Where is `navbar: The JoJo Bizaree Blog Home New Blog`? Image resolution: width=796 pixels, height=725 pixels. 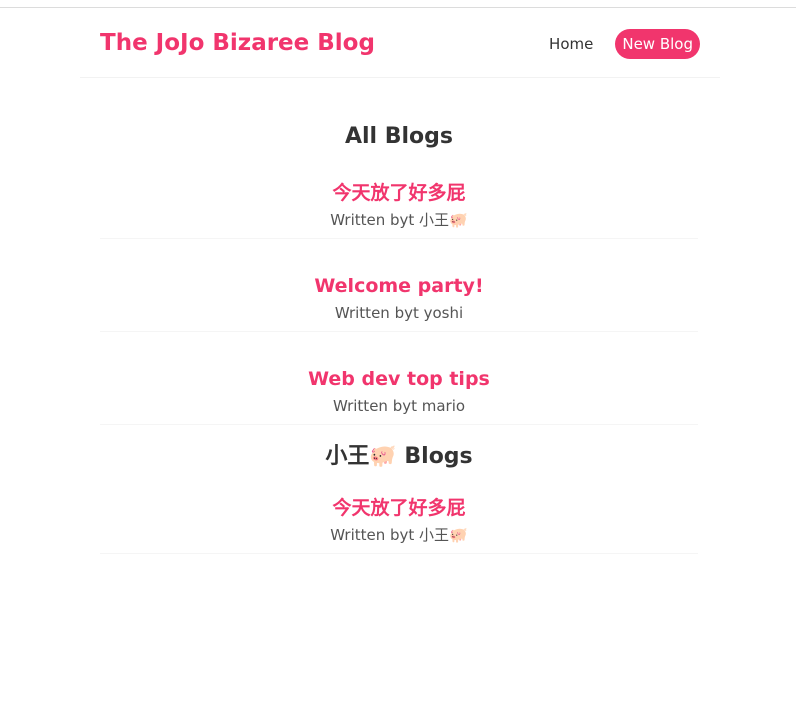 navbar: The JoJo Bizaree Blog Home New Blog is located at coordinates (400, 43).